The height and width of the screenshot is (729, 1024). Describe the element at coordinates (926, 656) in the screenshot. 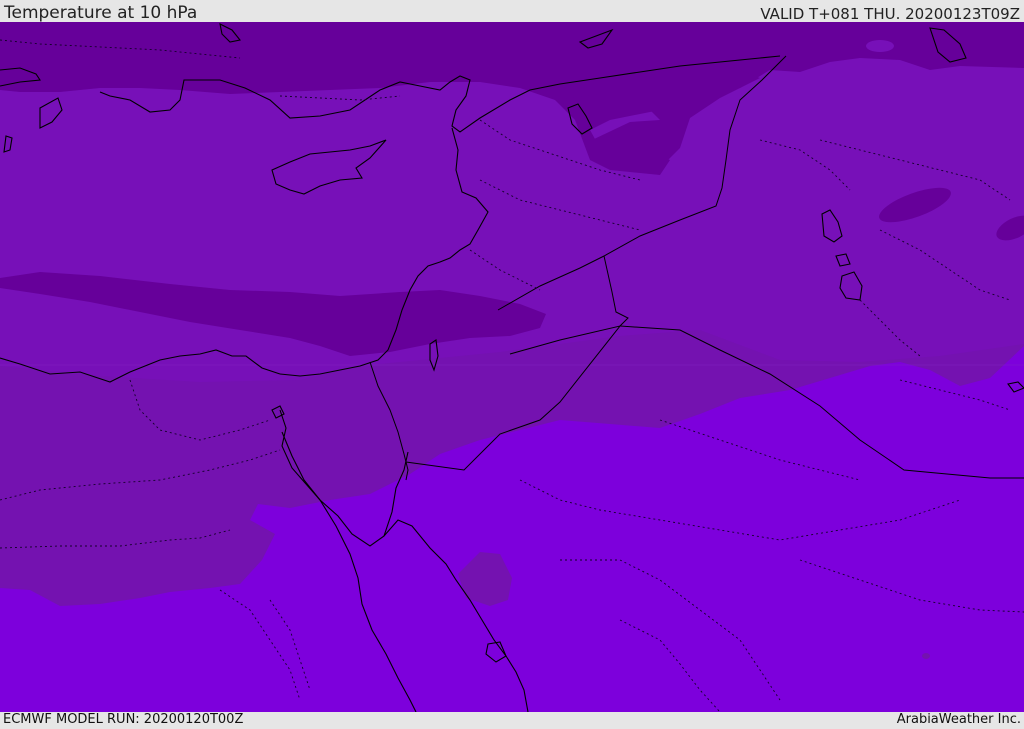

I see `temperature-speck` at that location.